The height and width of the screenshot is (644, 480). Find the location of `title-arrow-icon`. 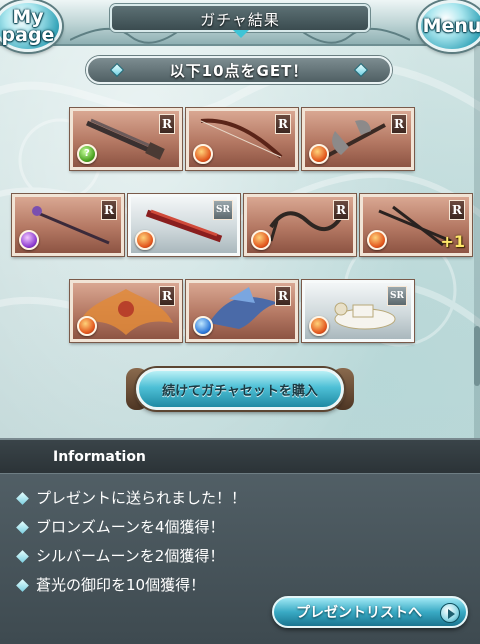

title-arrow-icon is located at coordinates (241, 34).